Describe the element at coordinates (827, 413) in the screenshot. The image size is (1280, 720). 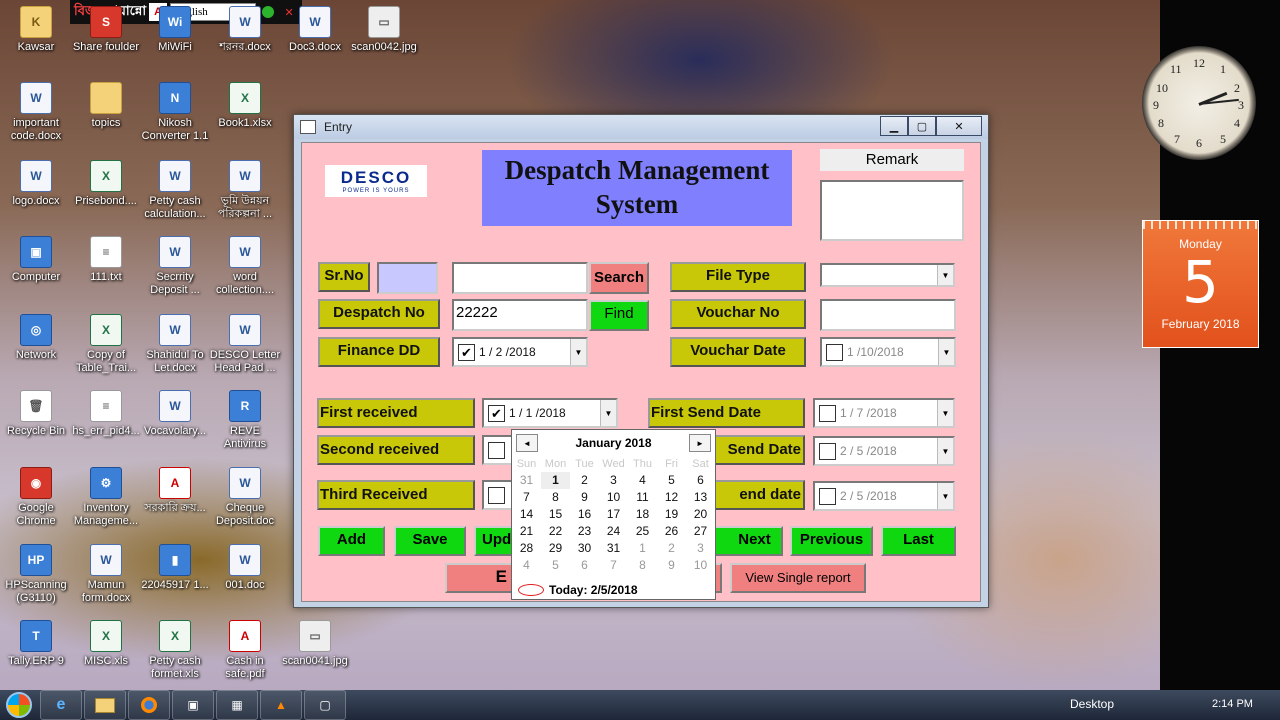
I see `first-send-checkbox` at that location.